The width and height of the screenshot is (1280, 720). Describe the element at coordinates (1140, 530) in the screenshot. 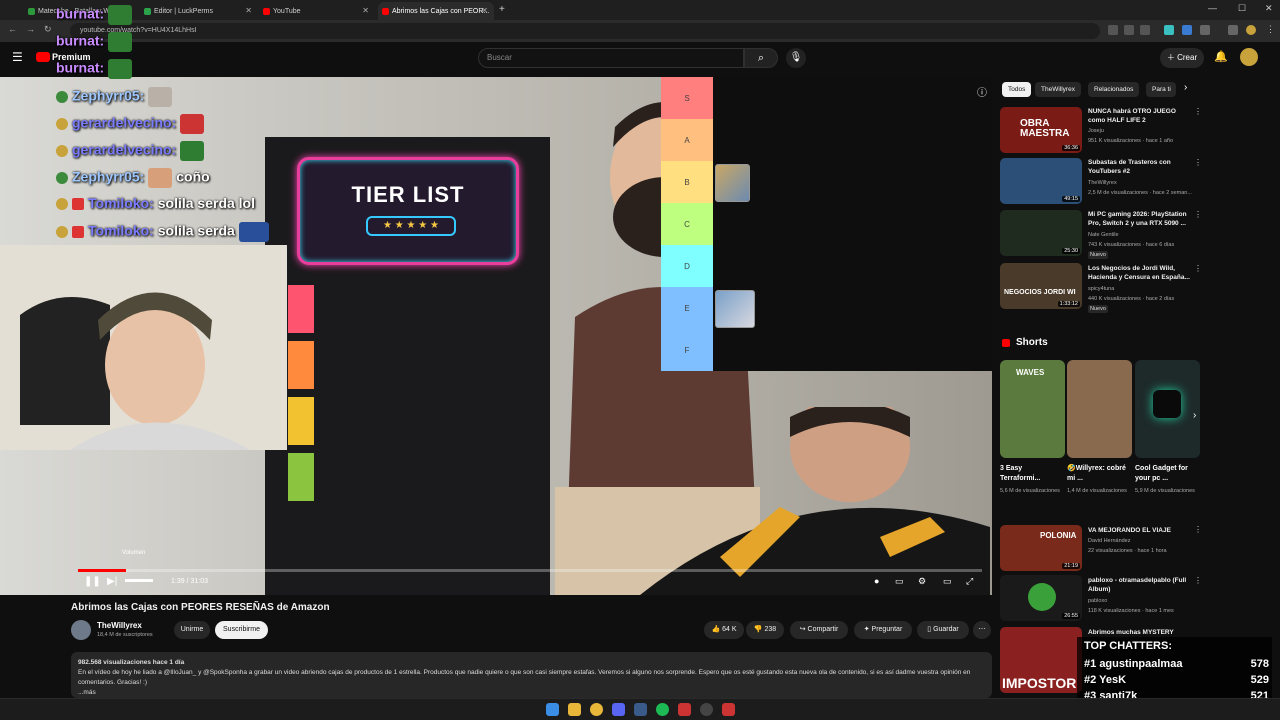

I see `video-title: VA MEJORANDO EL VIAJE` at that location.